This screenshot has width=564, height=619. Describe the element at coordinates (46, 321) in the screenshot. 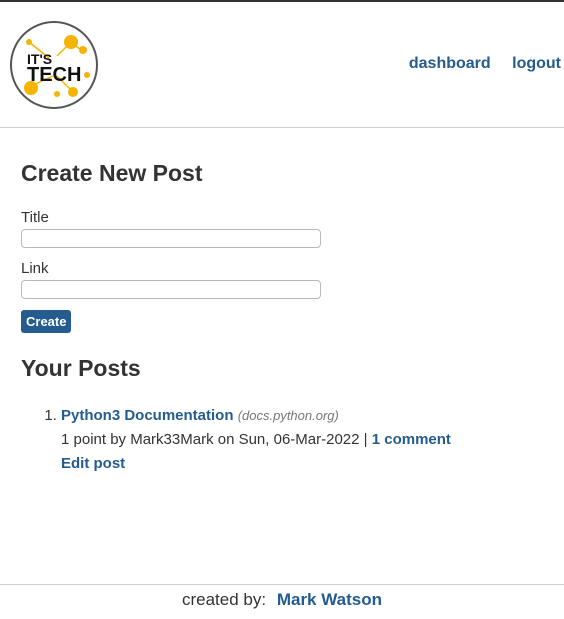

I see `create-button: Create` at that location.